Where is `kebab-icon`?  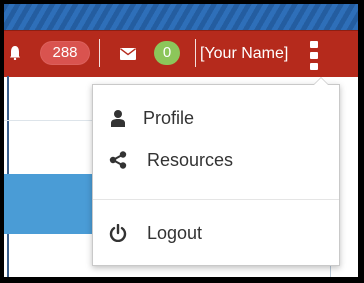 kebab-icon is located at coordinates (314, 56).